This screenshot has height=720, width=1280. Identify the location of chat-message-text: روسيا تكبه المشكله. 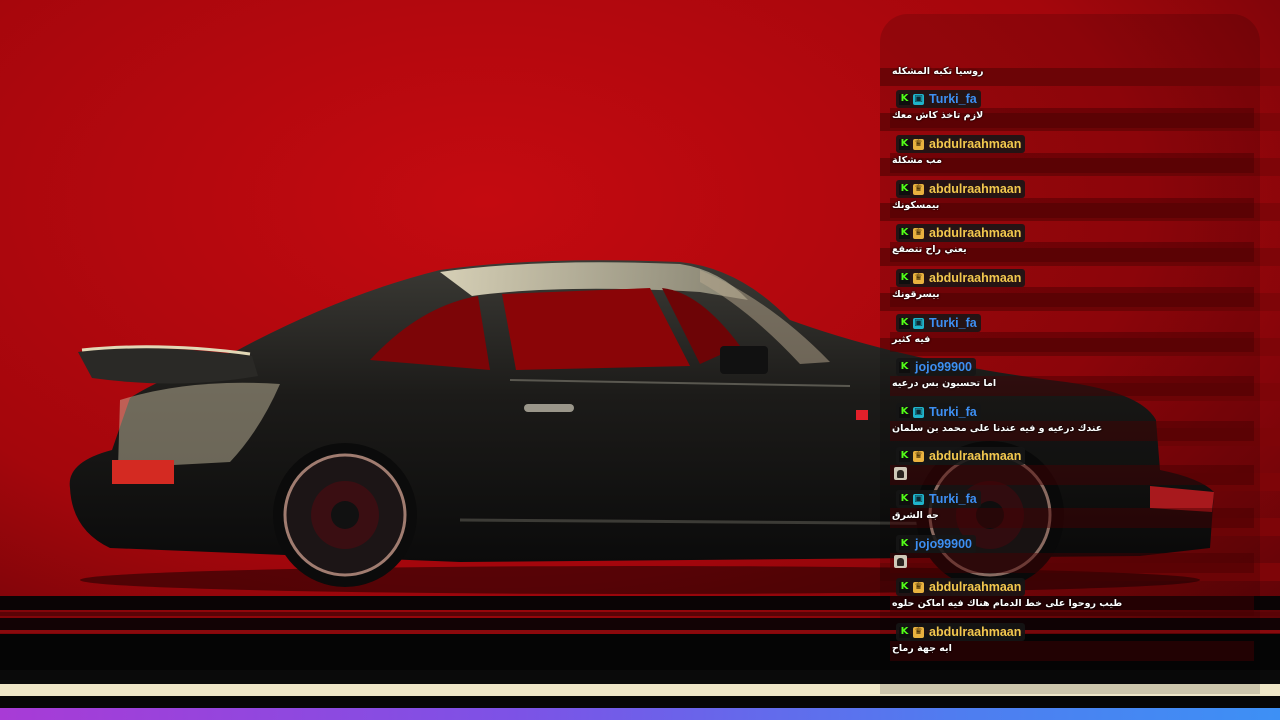
(938, 71).